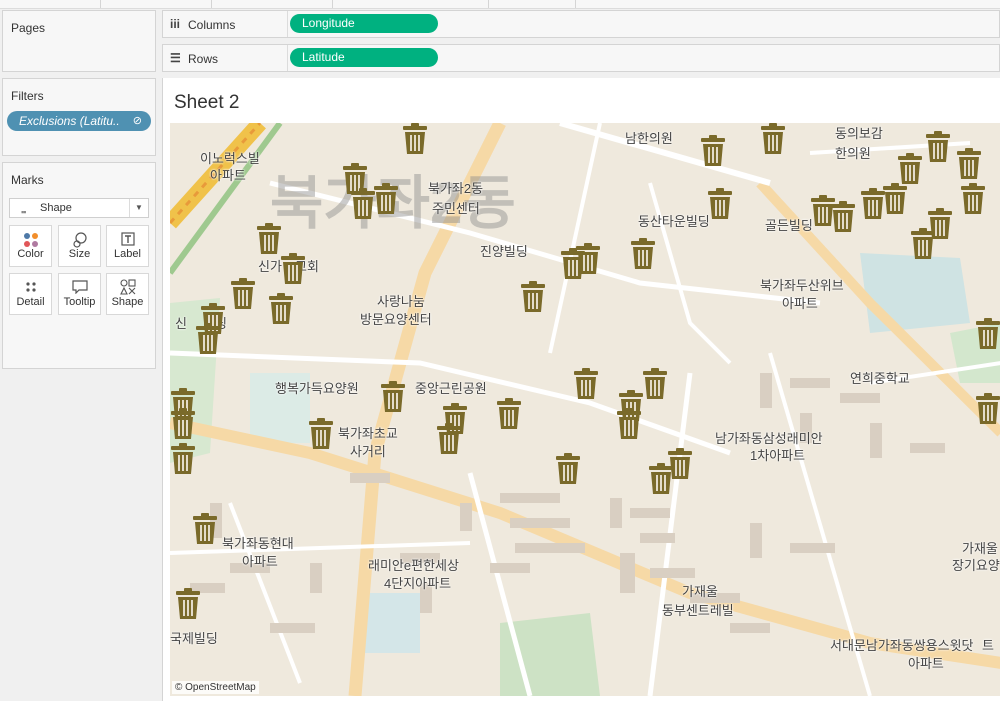 This screenshot has height=701, width=1000. I want to click on color-label: Color, so click(30, 254).